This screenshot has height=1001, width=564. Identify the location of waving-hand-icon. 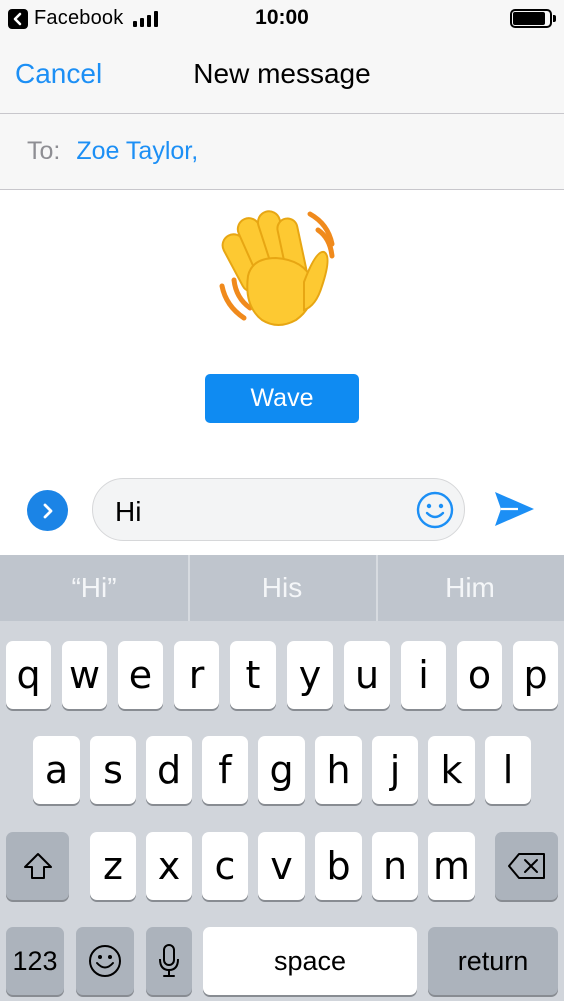
(282, 268).